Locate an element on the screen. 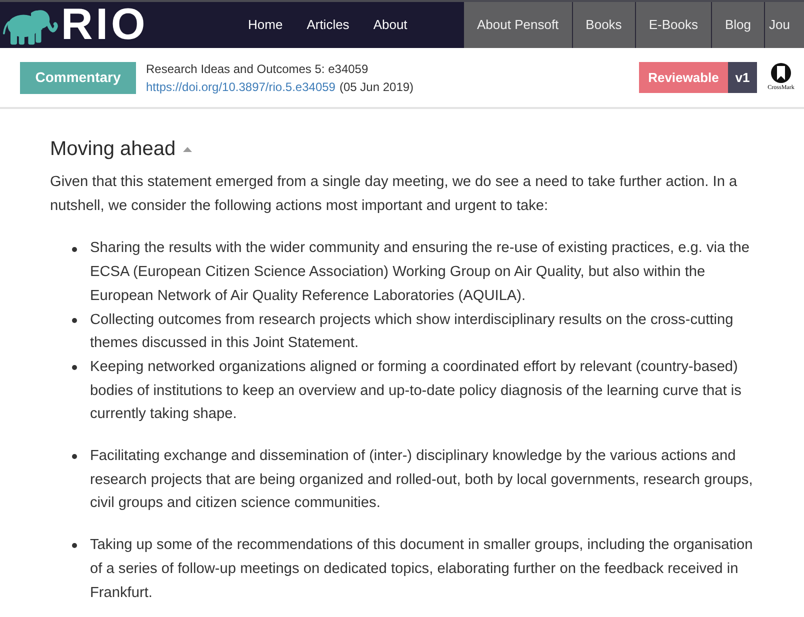  list-item-text: Taking up some of the recommendations of this document in smaller groups, including the organisation of a series of follow-up meetings on dedicated topics, elaborating further on the feedback received in Frankfurt. is located at coordinates (422, 569).